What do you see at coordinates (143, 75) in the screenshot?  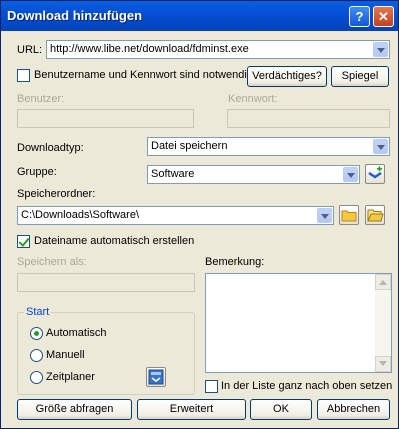 I see `auth-required-label: Benutzername und Kennwort sind notwendig` at bounding box center [143, 75].